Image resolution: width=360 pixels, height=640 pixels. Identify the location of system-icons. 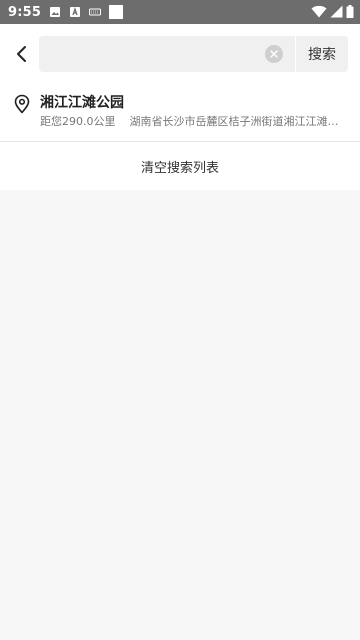
(332, 12).